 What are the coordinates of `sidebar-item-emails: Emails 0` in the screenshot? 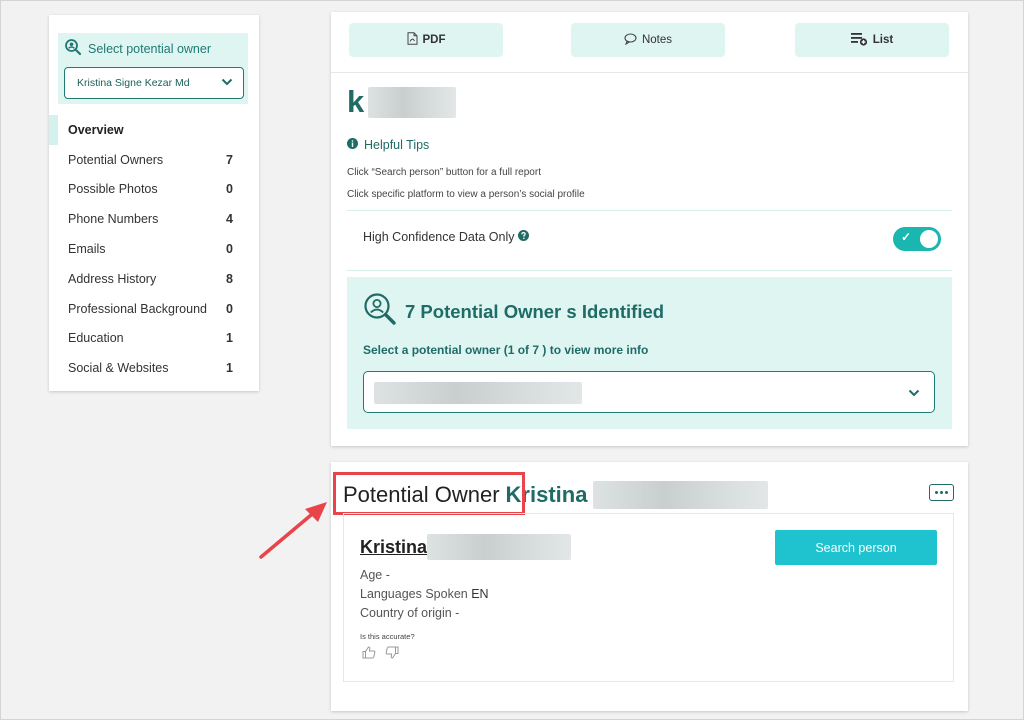 It's located at (154, 249).